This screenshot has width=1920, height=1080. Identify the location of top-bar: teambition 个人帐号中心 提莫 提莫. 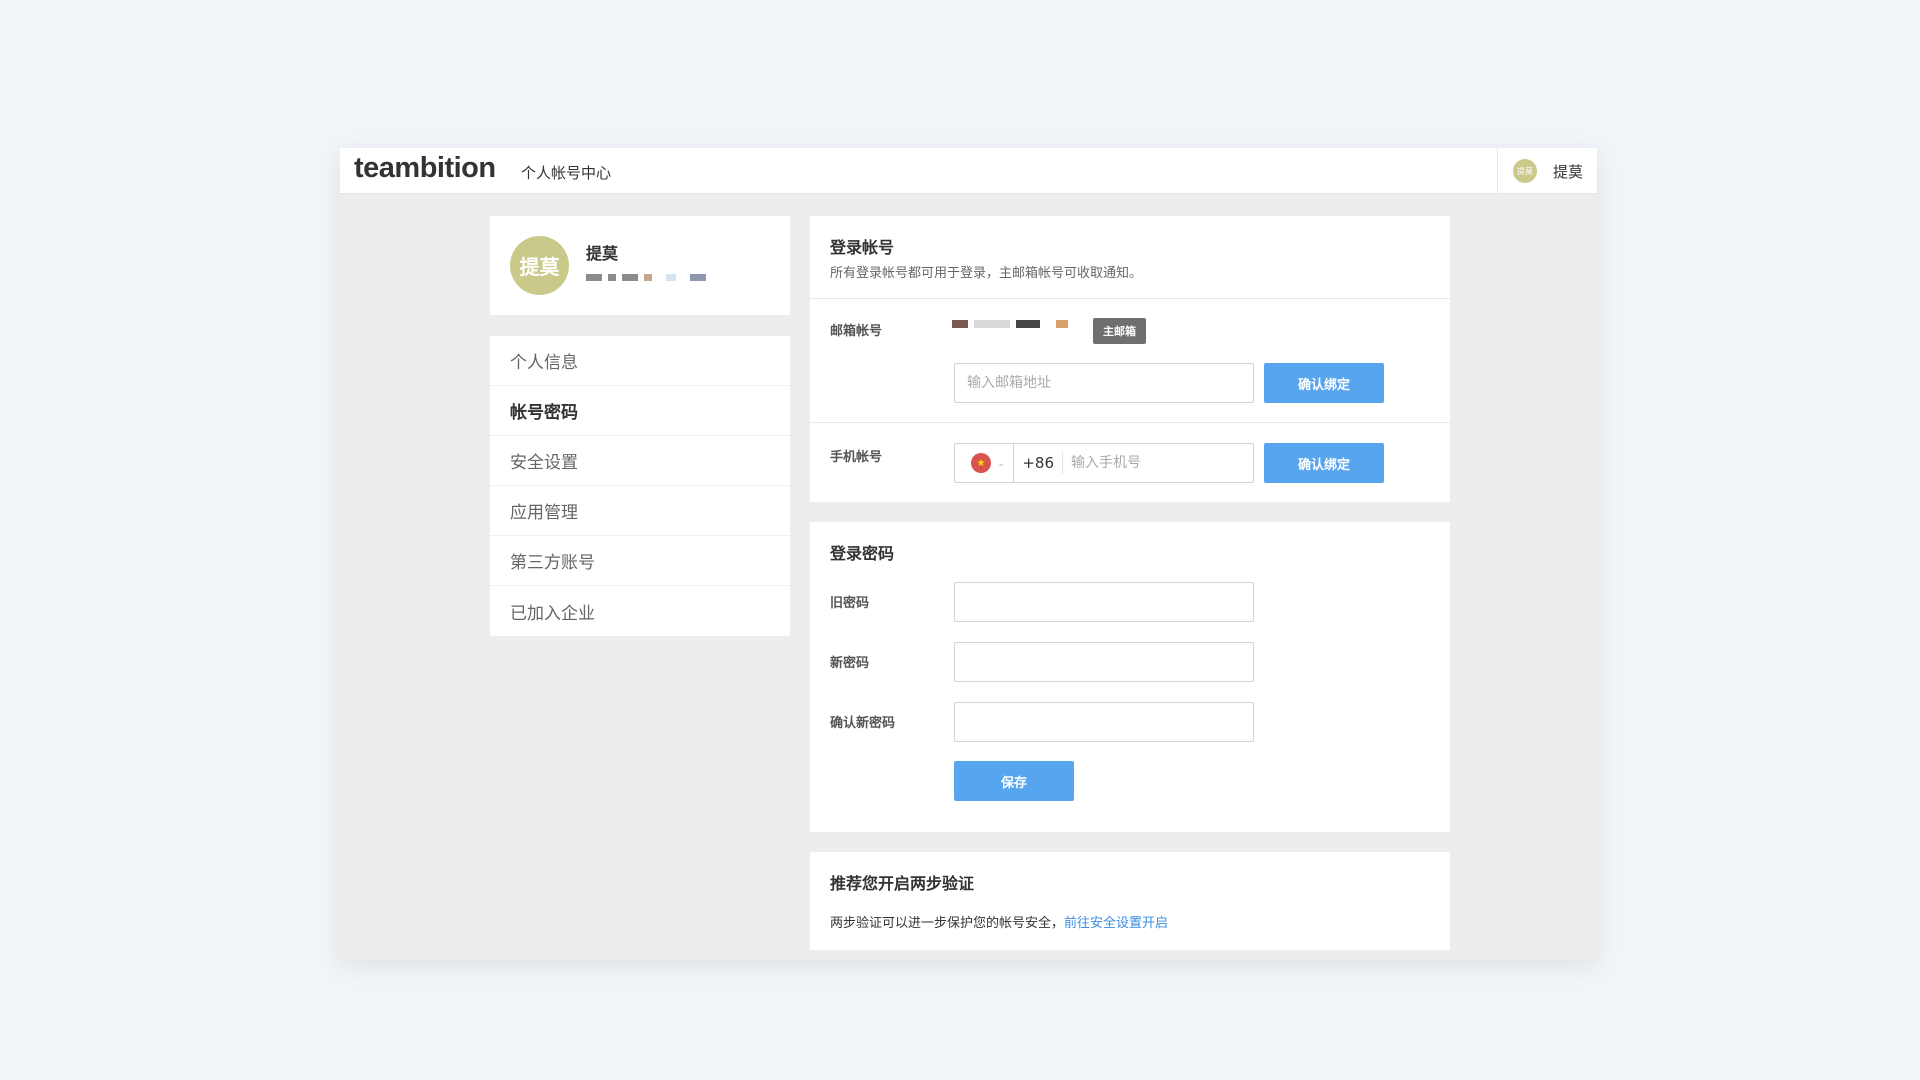
(968, 171).